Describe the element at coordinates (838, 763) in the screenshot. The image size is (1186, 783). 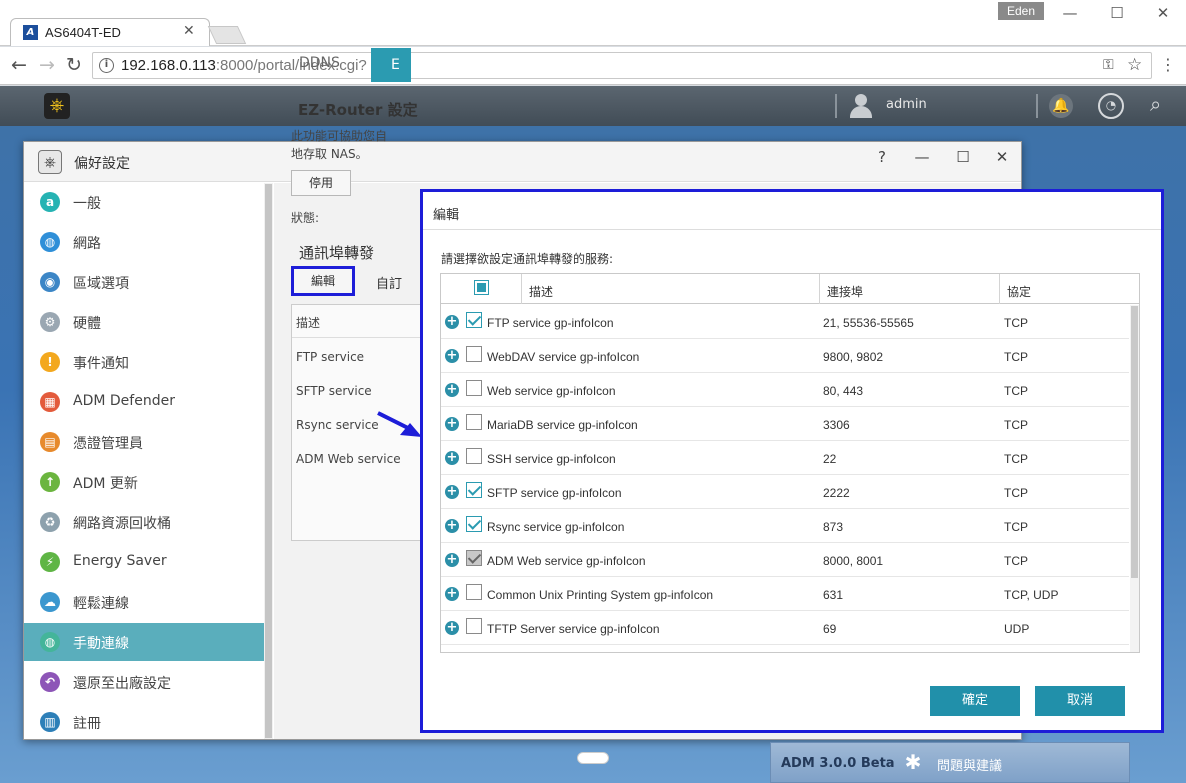
I see `adm-version: ADM 3.0.0 Beta` at that location.